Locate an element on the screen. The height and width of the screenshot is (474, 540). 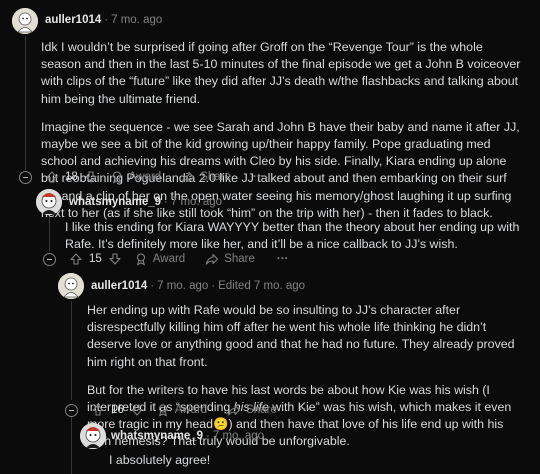
vote-score: 15 is located at coordinates (95, 259).